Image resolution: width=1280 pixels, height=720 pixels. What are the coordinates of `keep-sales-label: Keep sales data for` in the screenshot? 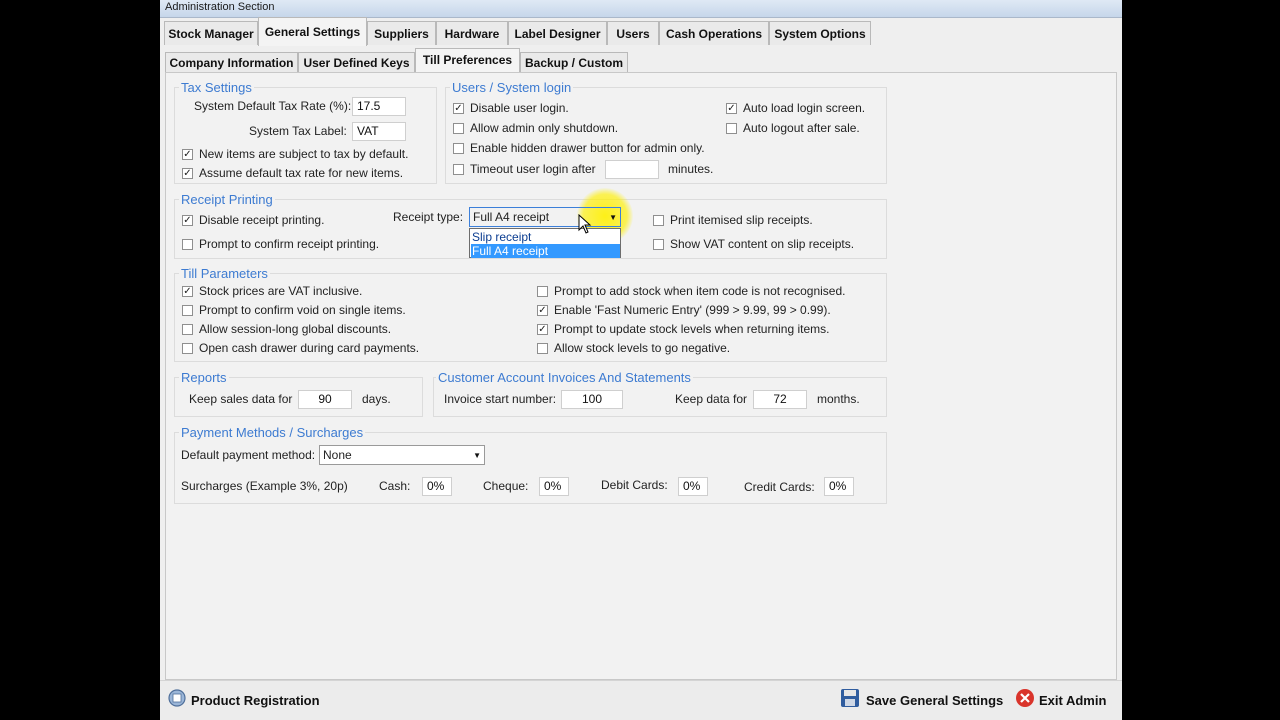 It's located at (241, 399).